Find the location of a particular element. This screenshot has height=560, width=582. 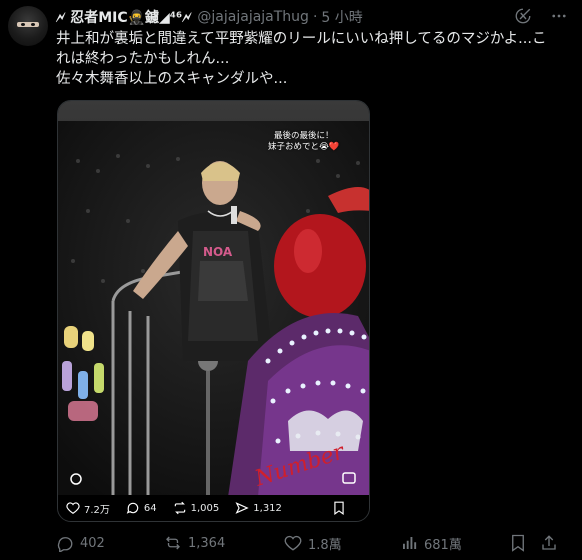

like-button: 1.8萬 is located at coordinates (342, 543).